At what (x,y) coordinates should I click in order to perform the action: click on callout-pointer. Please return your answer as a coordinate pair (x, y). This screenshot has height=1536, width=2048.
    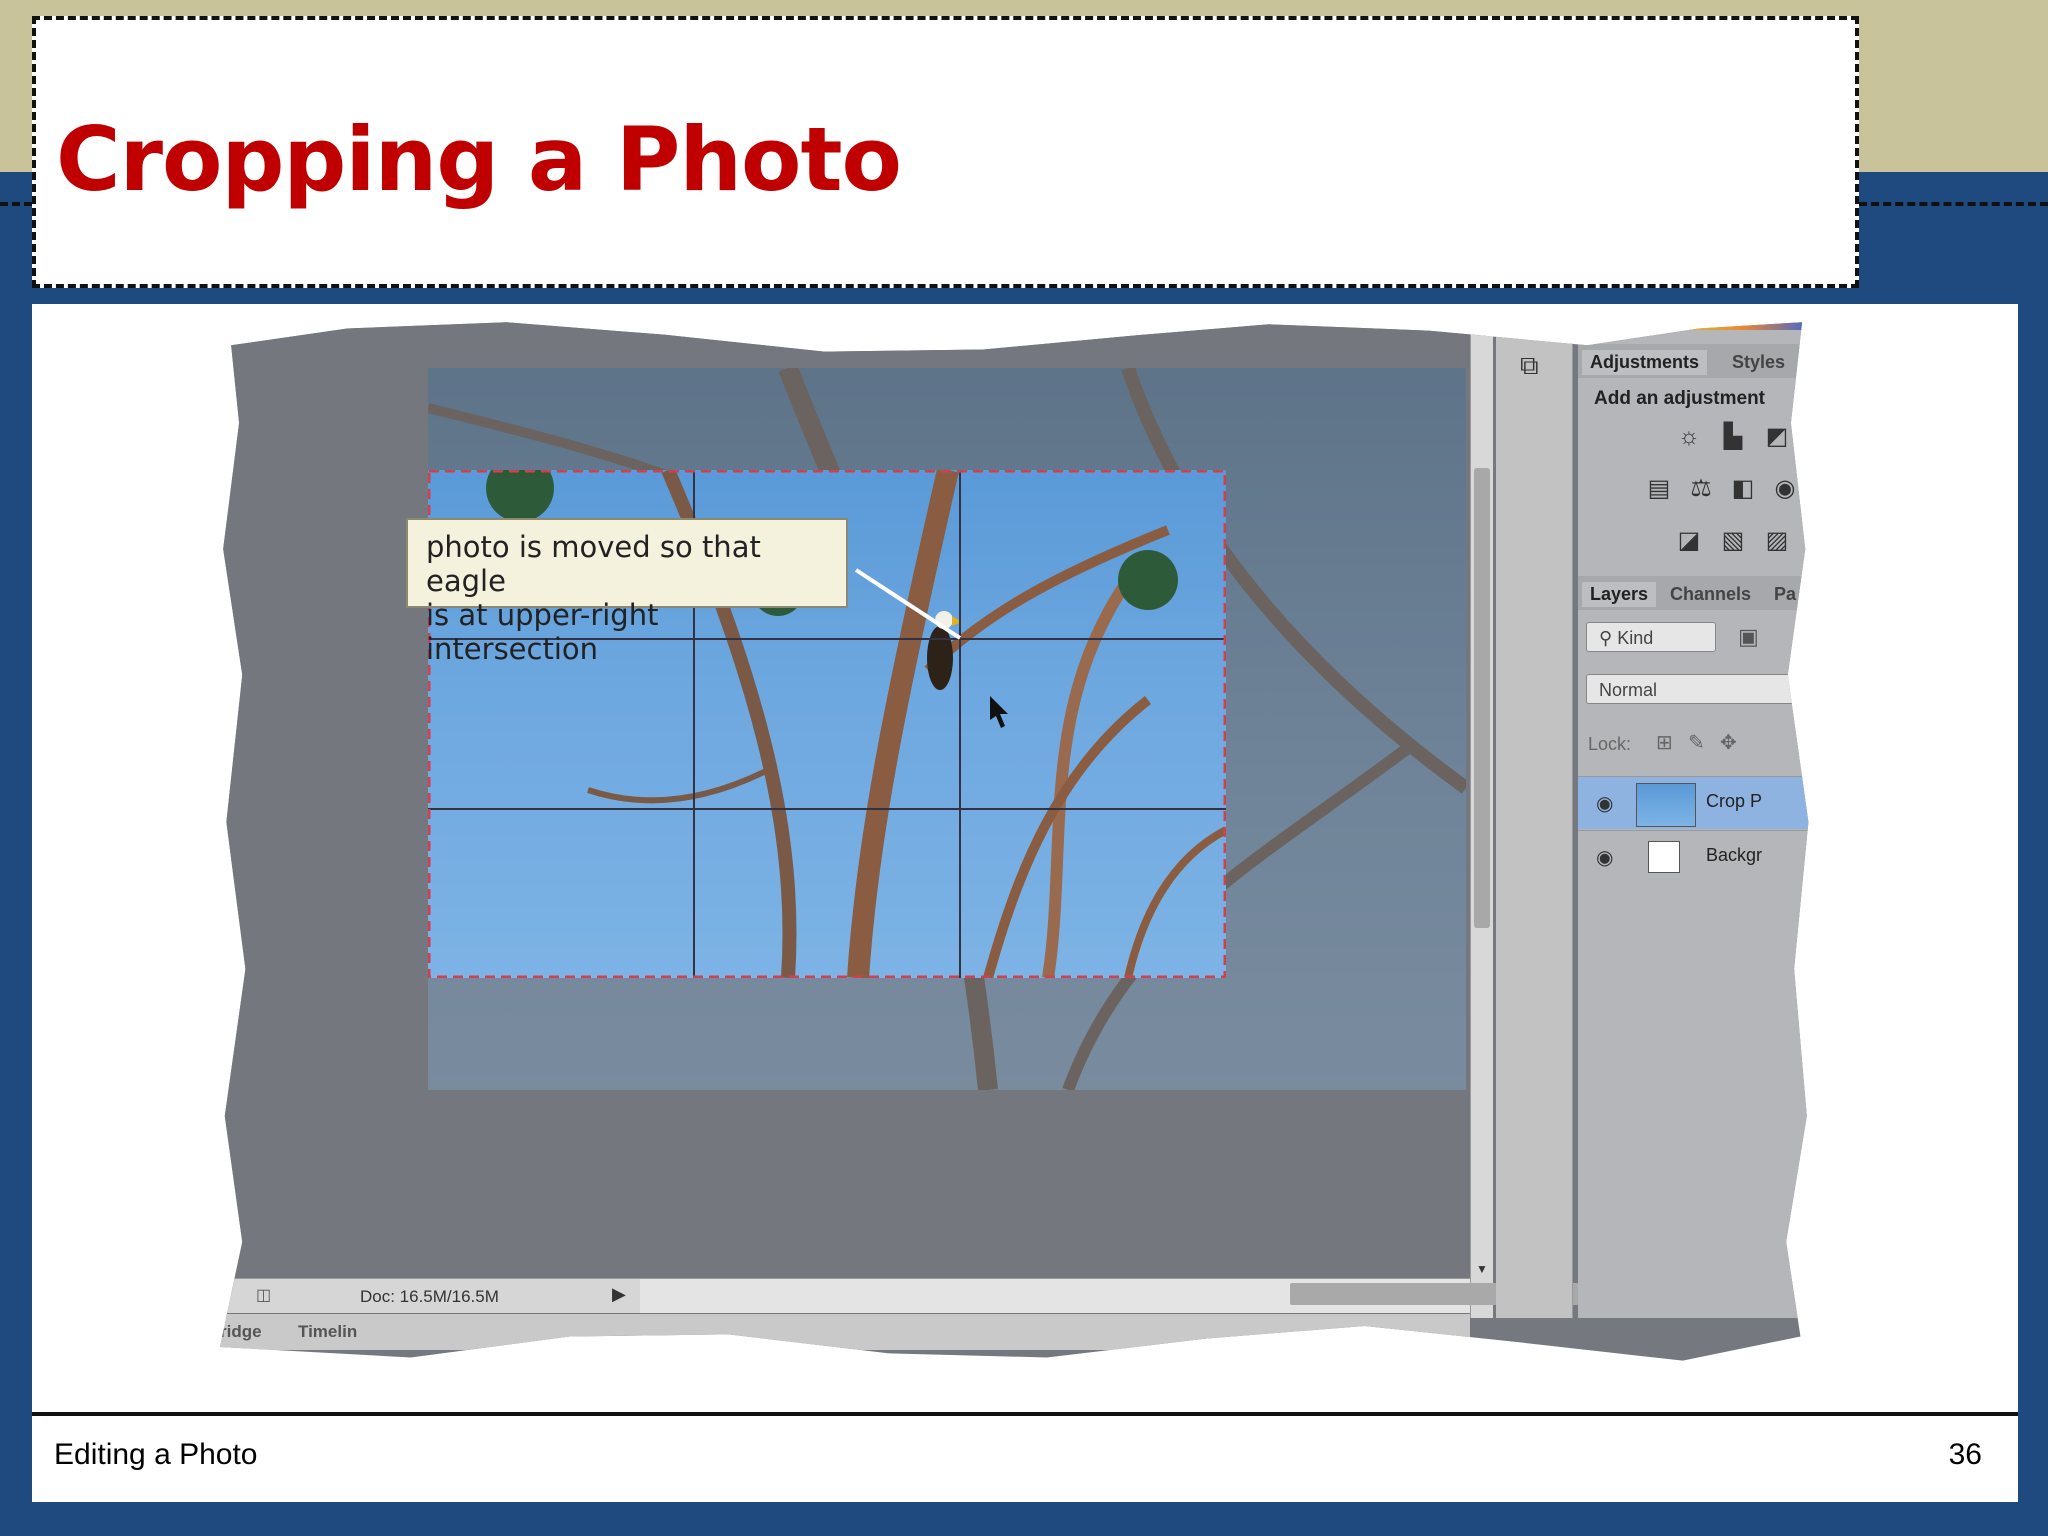
    Looking at the image, I should click on (931, 648).